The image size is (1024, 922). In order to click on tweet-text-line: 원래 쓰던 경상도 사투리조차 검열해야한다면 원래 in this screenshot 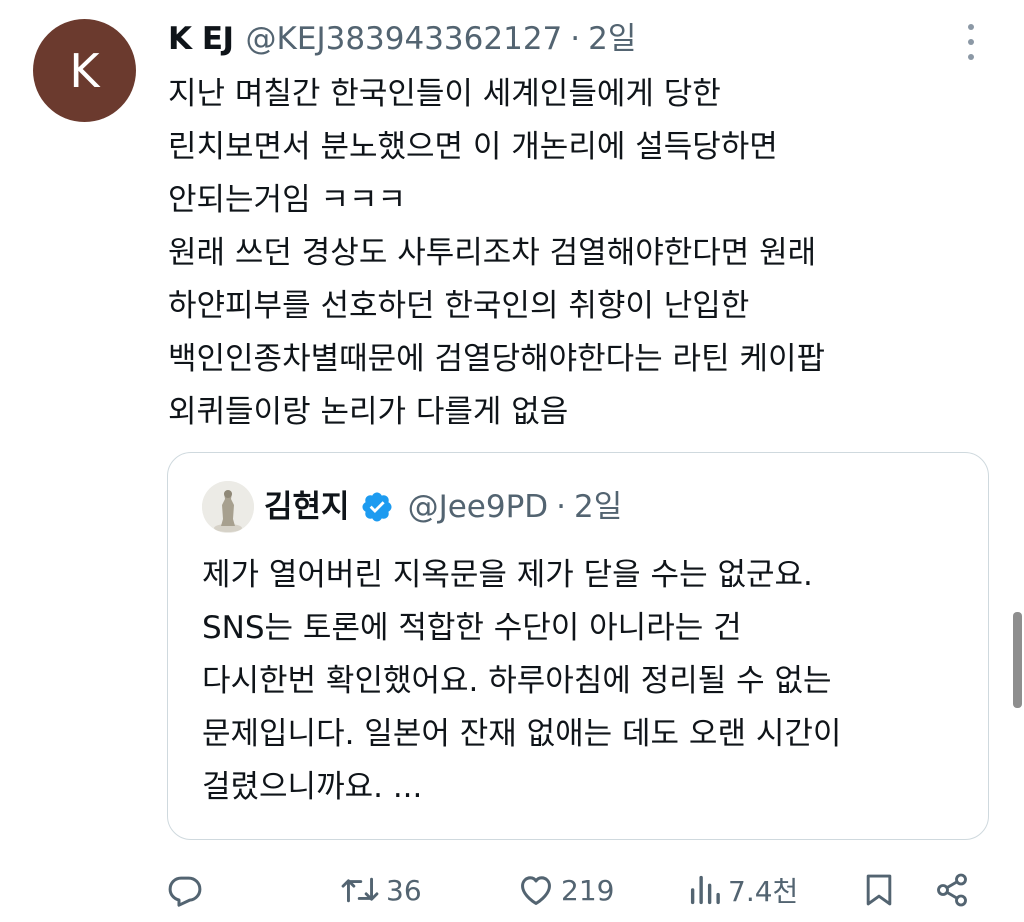, I will do `click(492, 253)`.